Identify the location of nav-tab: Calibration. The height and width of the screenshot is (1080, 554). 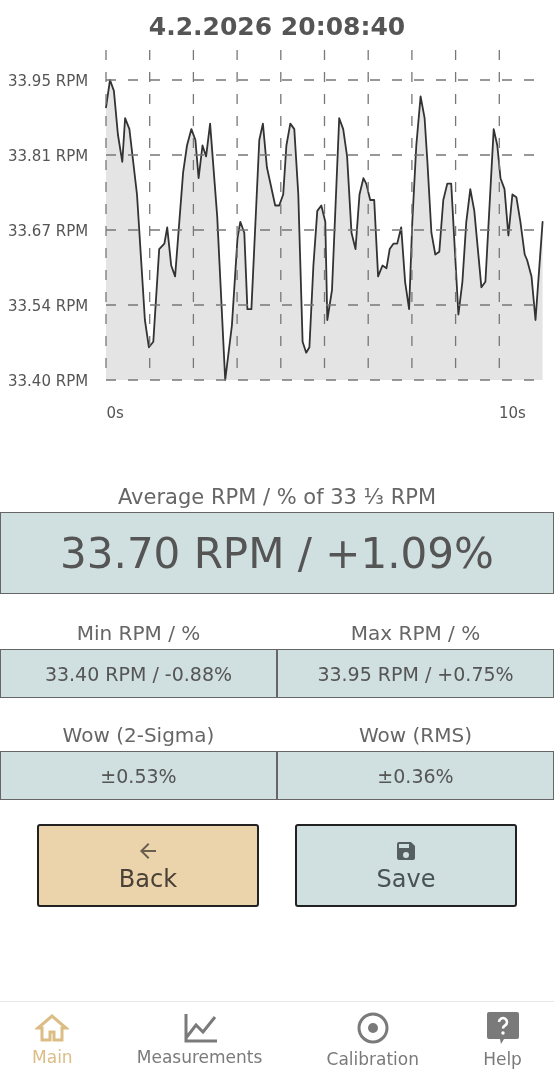
(372, 1040).